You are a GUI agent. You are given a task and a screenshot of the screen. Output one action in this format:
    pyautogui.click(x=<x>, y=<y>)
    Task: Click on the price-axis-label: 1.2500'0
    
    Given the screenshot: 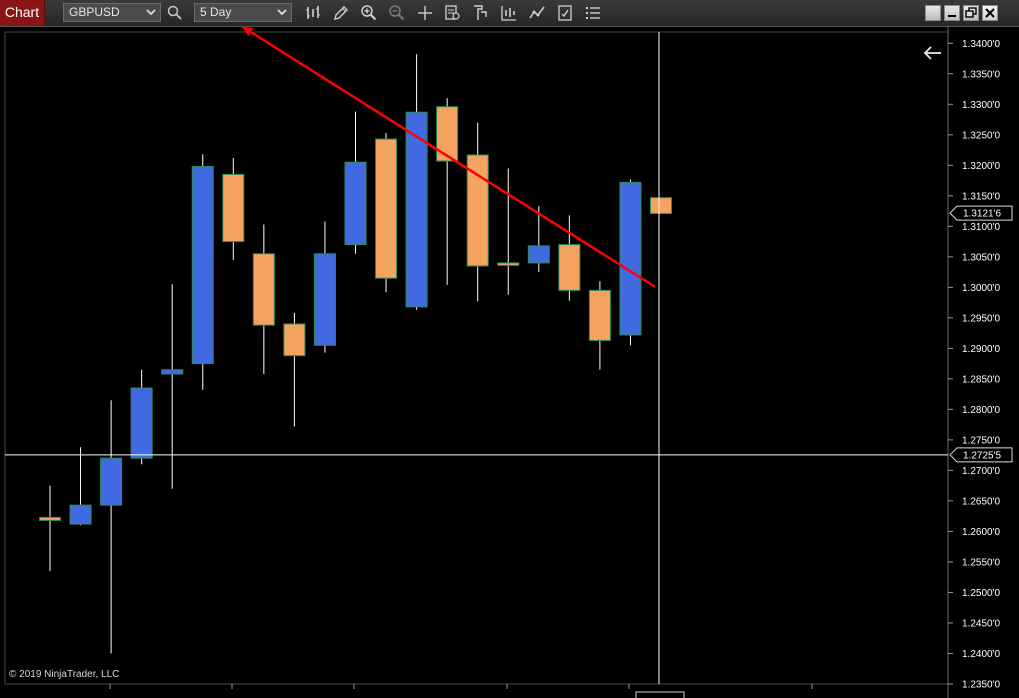 What is the action you would take?
    pyautogui.click(x=981, y=593)
    